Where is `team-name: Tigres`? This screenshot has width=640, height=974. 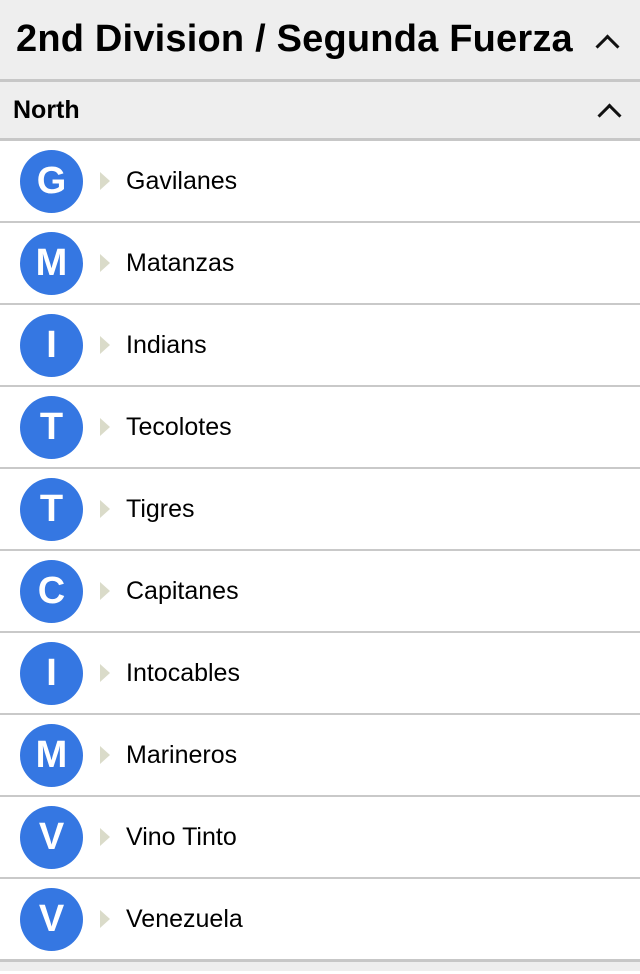
team-name: Tigres is located at coordinates (160, 508).